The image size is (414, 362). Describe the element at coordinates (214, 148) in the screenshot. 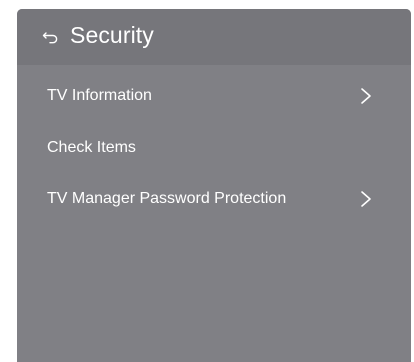

I see `menu-item-check-items: Check Items` at that location.